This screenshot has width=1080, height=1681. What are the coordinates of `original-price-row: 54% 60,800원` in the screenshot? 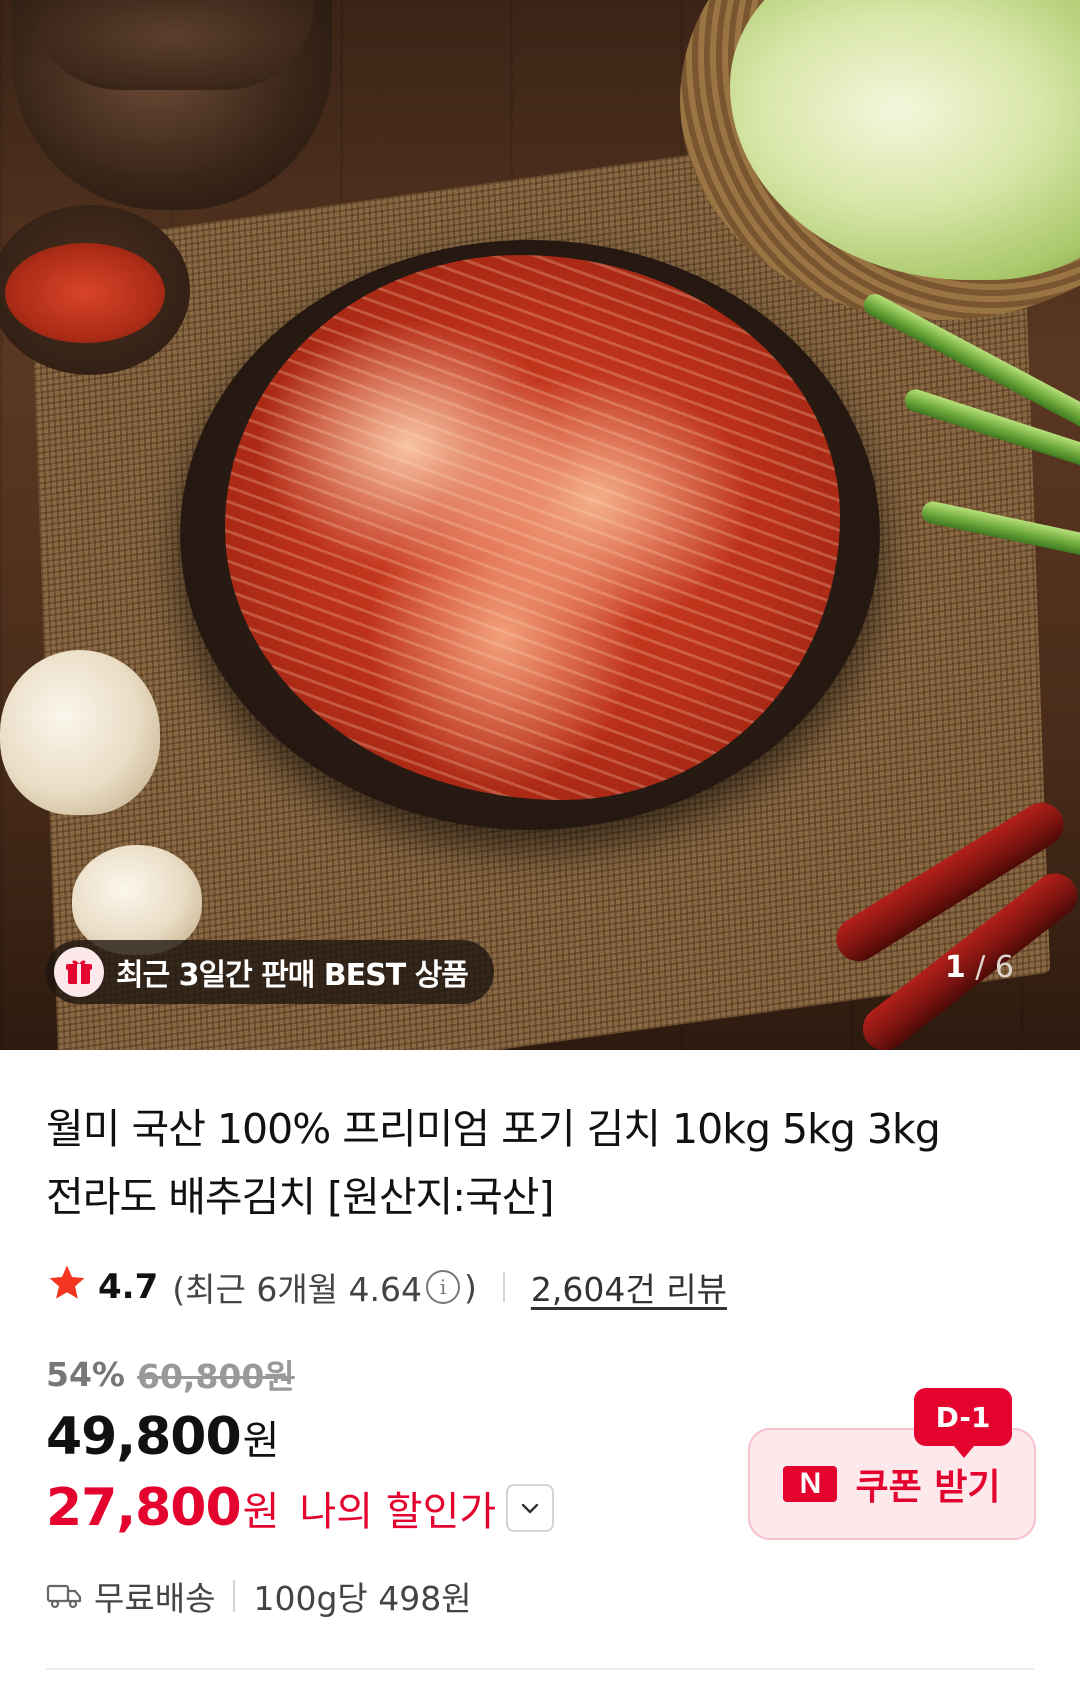 It's located at (170, 1374).